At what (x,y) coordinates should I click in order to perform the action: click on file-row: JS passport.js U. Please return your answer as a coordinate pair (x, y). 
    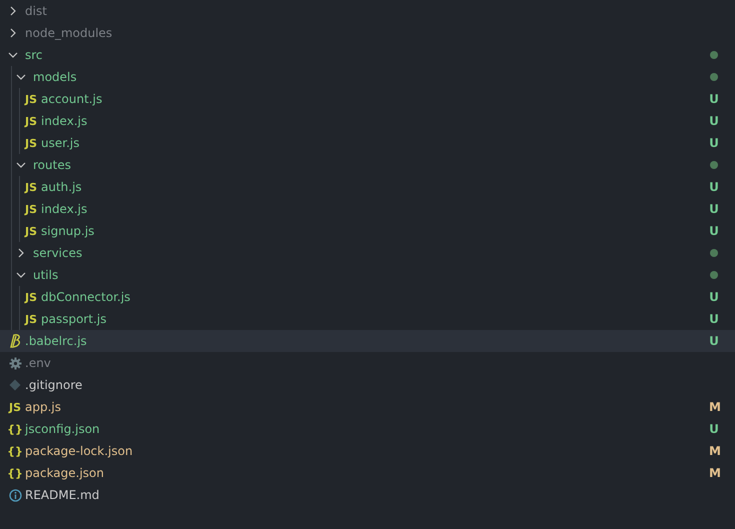
    Looking at the image, I should click on (367, 319).